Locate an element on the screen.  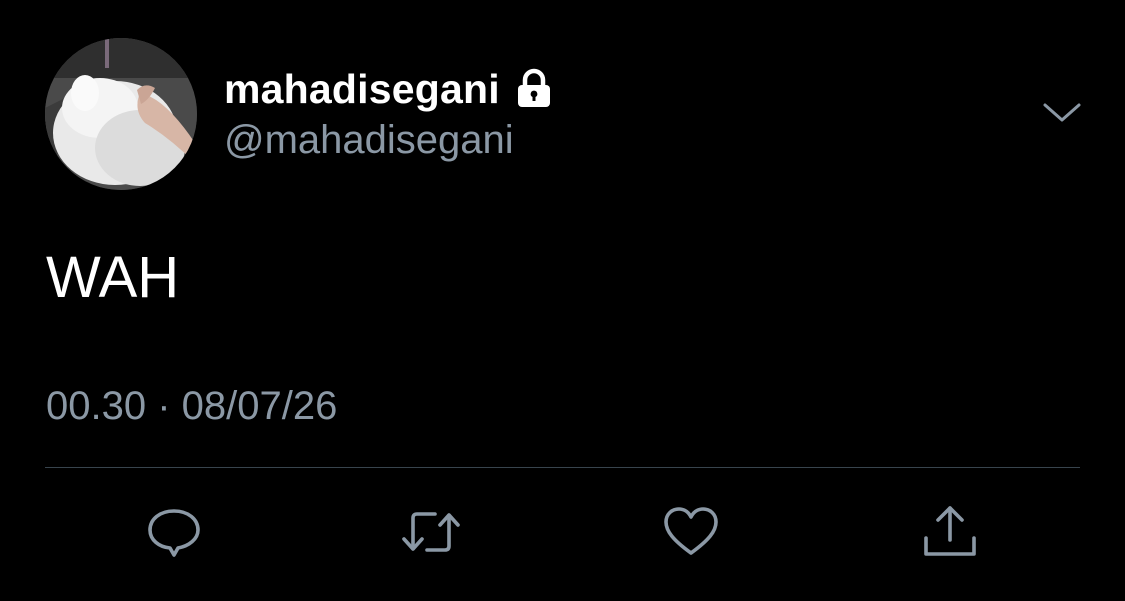
name-row: mahadisegani is located at coordinates (389, 89).